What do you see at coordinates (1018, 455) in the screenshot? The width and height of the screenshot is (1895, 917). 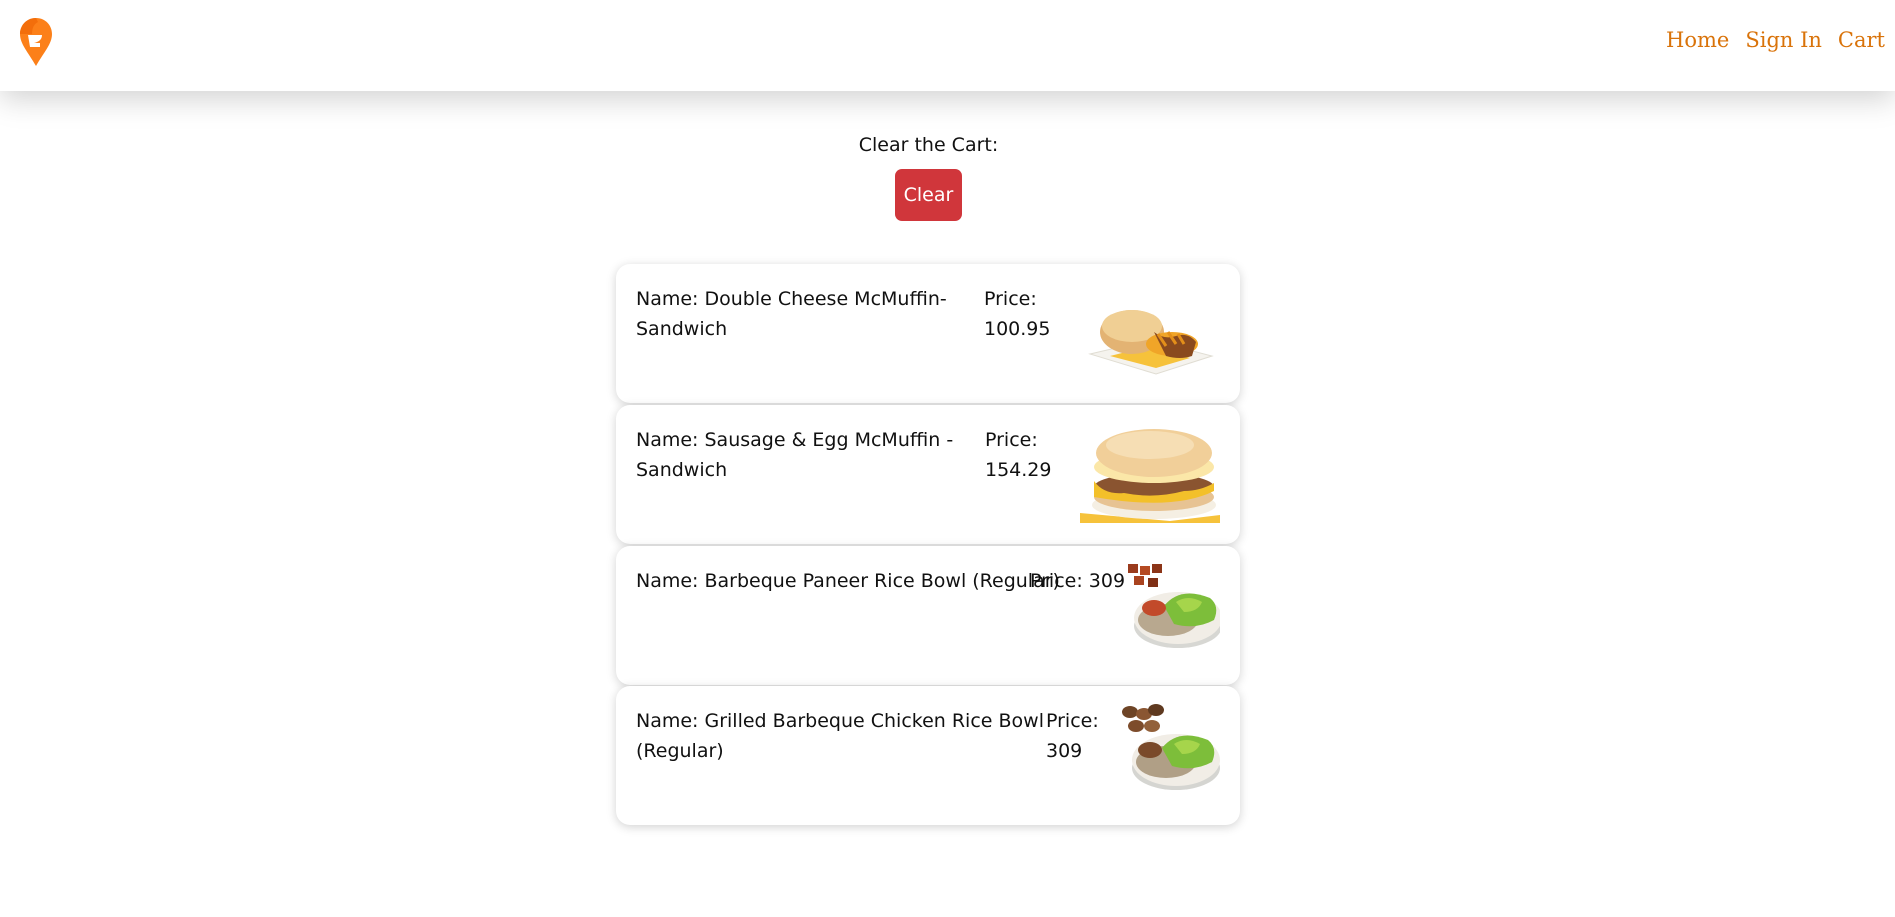 I see `cart-item-price: Price: 154.29` at bounding box center [1018, 455].